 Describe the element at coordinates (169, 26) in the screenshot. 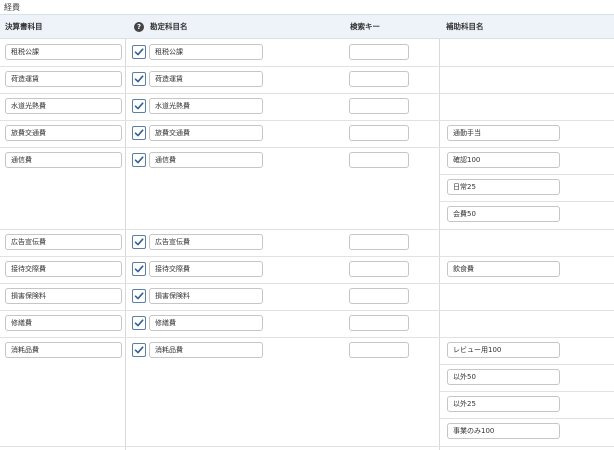

I see `column-header-kanjo: 勘定科目名` at that location.